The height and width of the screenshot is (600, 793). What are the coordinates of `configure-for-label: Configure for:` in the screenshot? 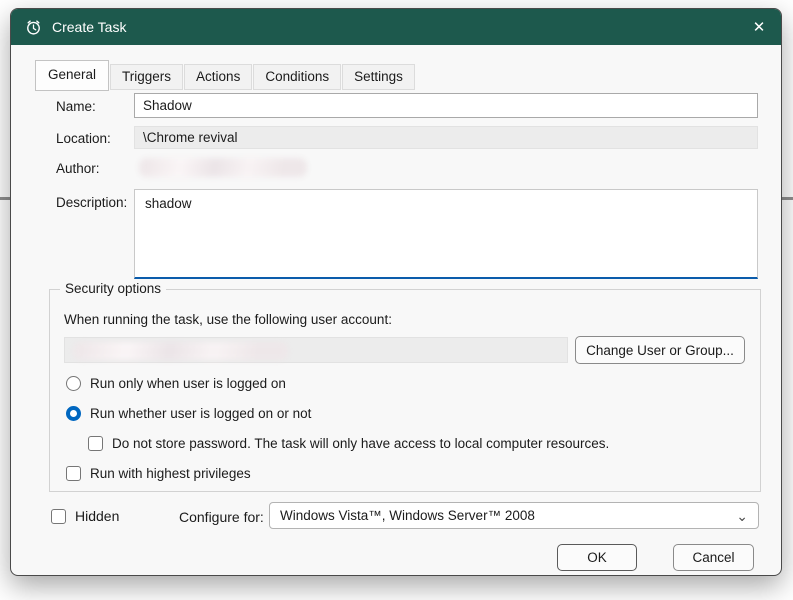 It's located at (221, 517).